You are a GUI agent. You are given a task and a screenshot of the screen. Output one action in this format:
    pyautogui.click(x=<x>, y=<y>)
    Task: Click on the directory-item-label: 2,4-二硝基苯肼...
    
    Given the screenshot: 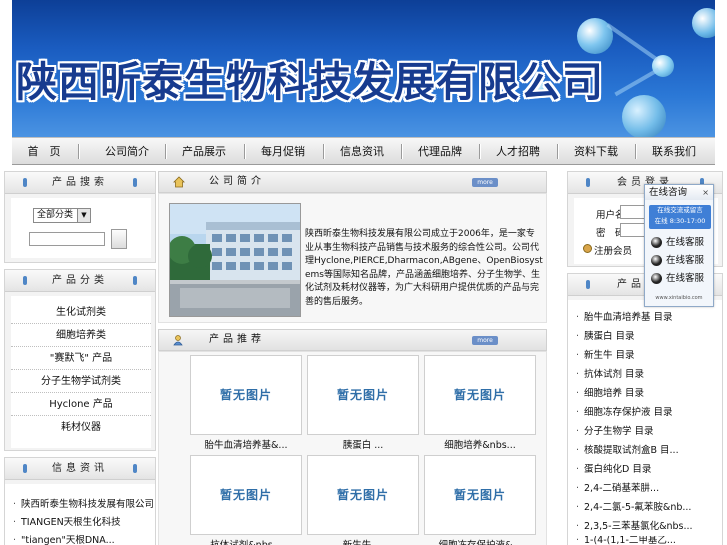 What is the action you would take?
    pyautogui.click(x=622, y=488)
    